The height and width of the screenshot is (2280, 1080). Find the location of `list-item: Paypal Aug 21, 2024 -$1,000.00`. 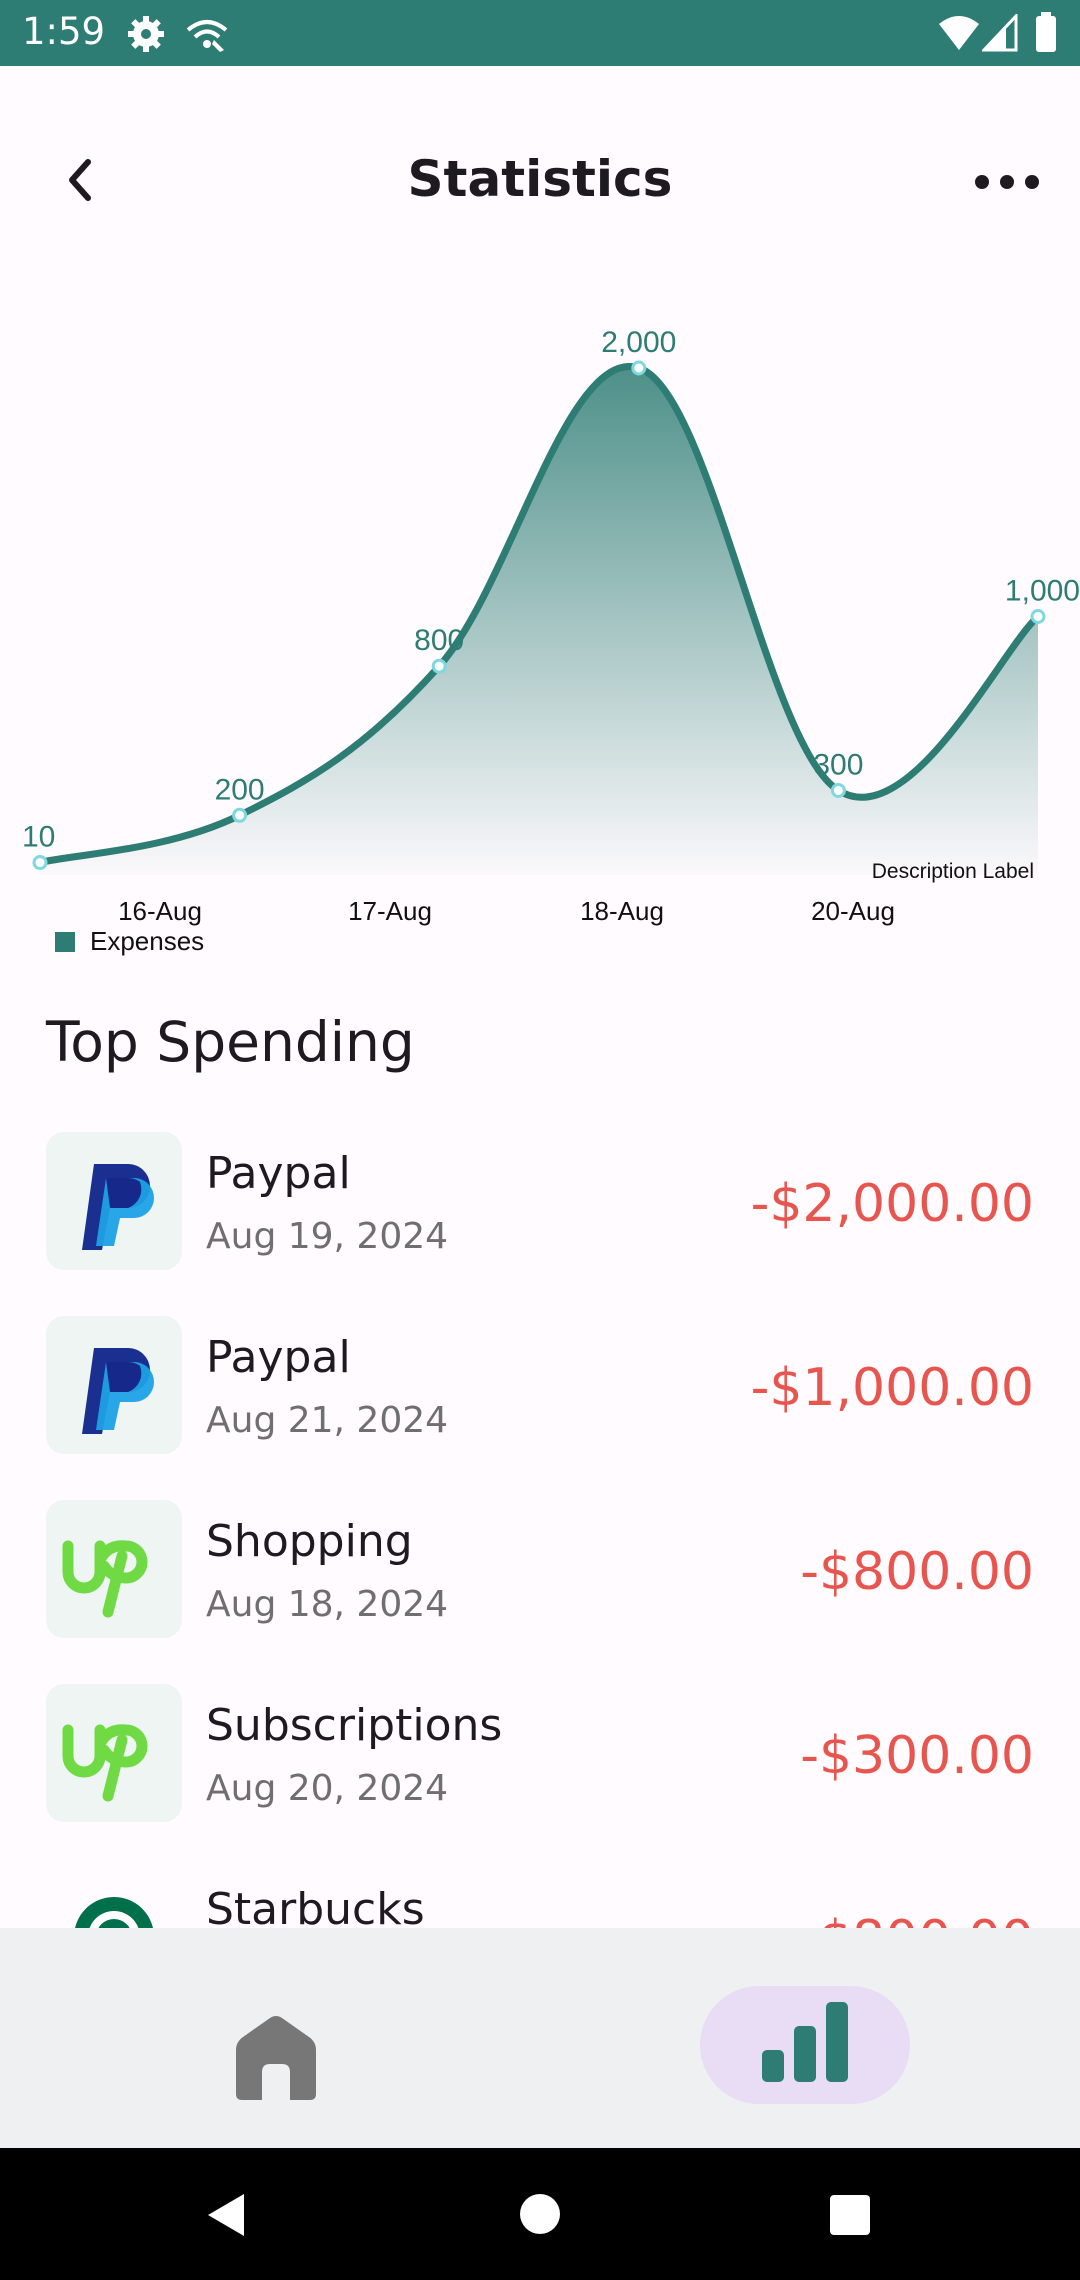

list-item: Paypal Aug 21, 2024 -$1,000.00 is located at coordinates (540, 1387).